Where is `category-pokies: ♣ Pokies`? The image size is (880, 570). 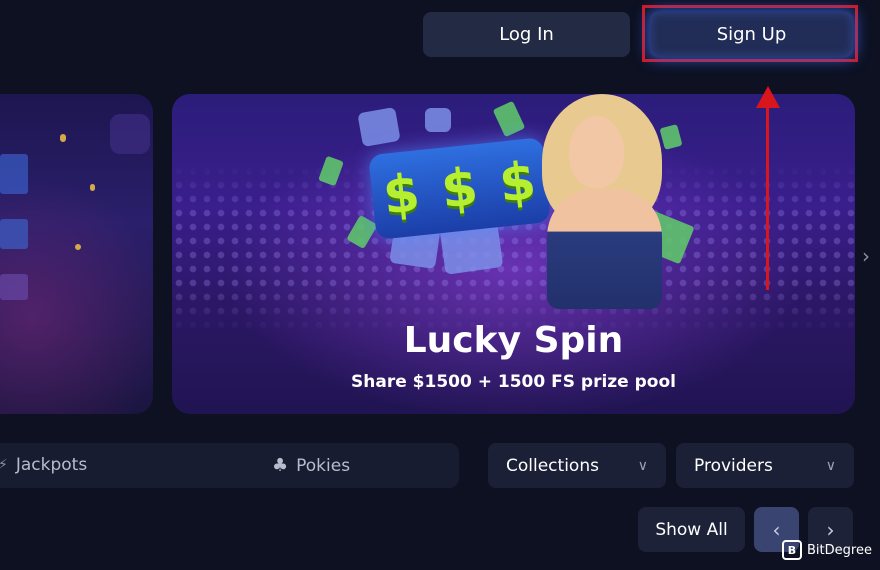 category-pokies: ♣ Pokies is located at coordinates (311, 465).